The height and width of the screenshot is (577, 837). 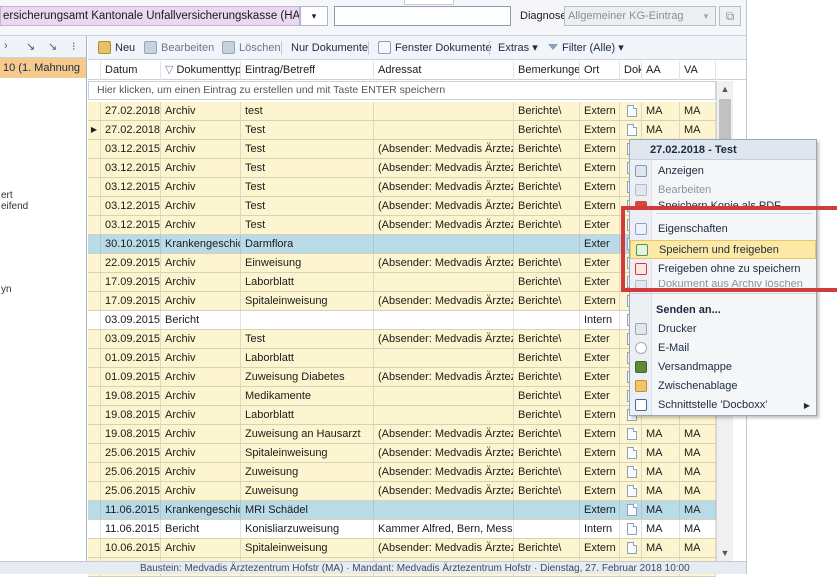 What do you see at coordinates (725, 553) in the screenshot?
I see `scroll-down-icon: ▼` at bounding box center [725, 553].